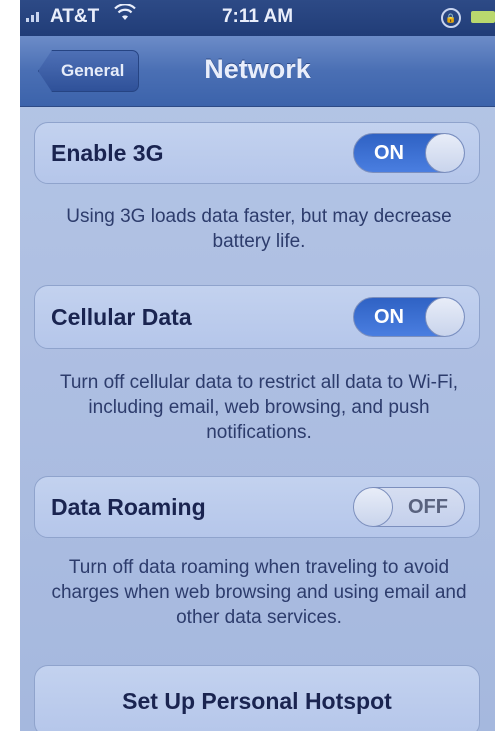  I want to click on data-roaming-row: Data Roaming OFF, so click(257, 507).